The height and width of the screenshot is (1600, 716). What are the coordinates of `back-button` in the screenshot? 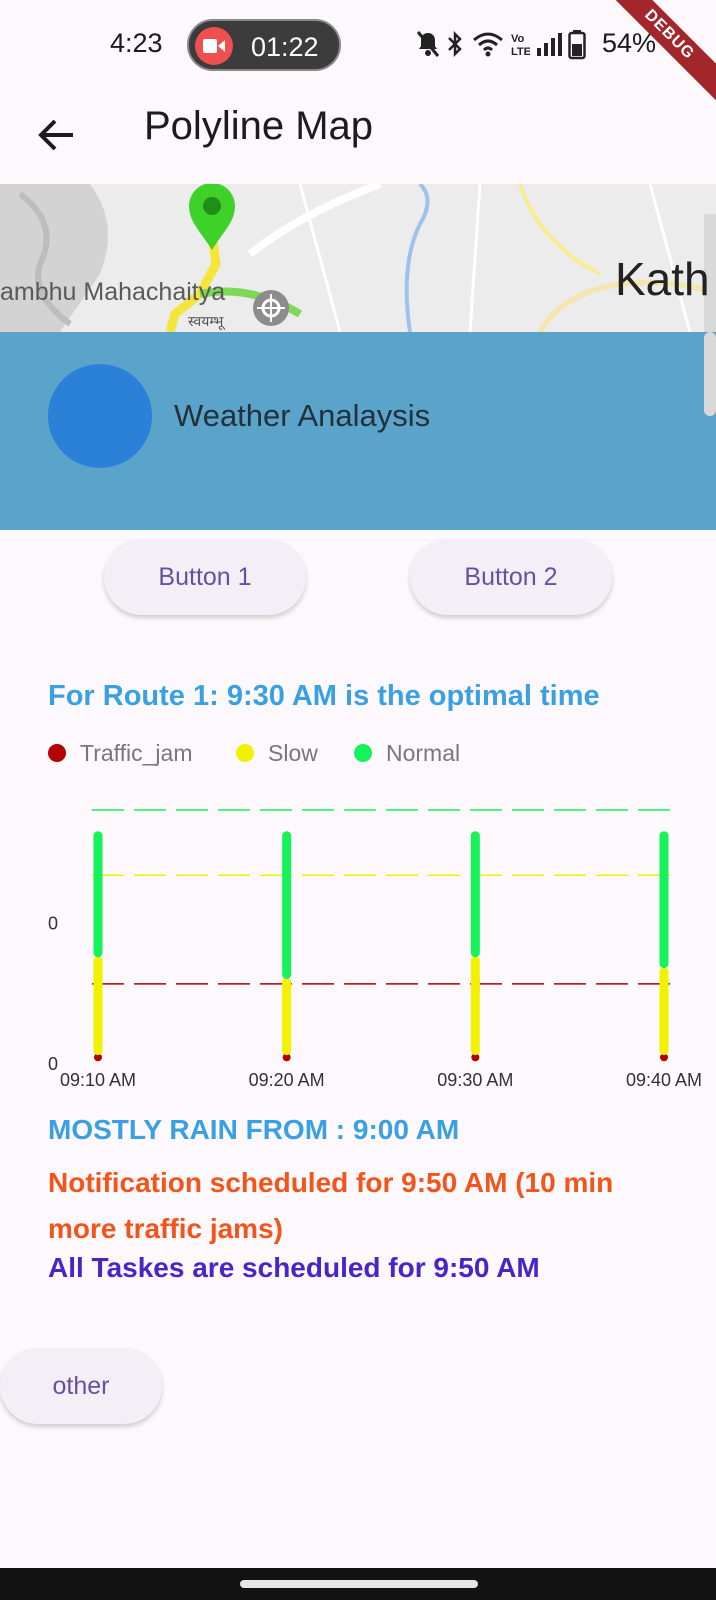 It's located at (57, 135).